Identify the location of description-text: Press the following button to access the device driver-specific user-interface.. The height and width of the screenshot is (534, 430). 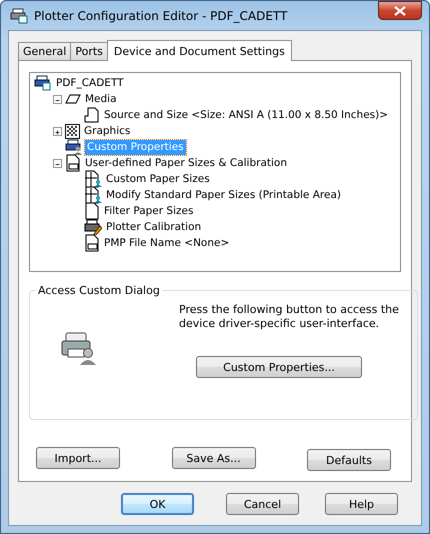
(289, 317).